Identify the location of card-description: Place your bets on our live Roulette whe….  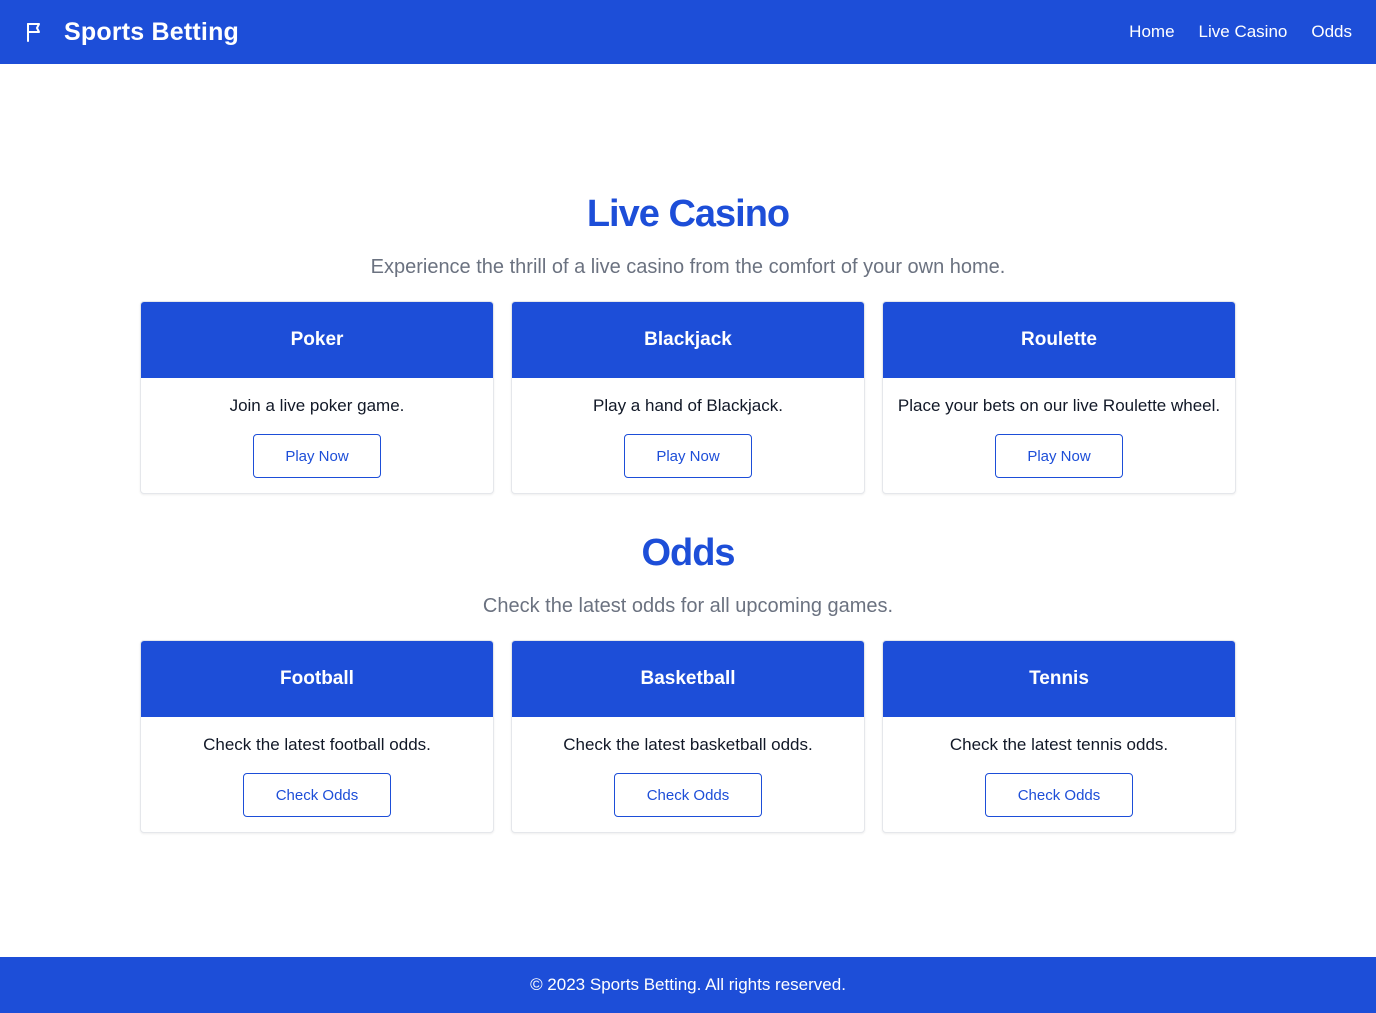
(1059, 405).